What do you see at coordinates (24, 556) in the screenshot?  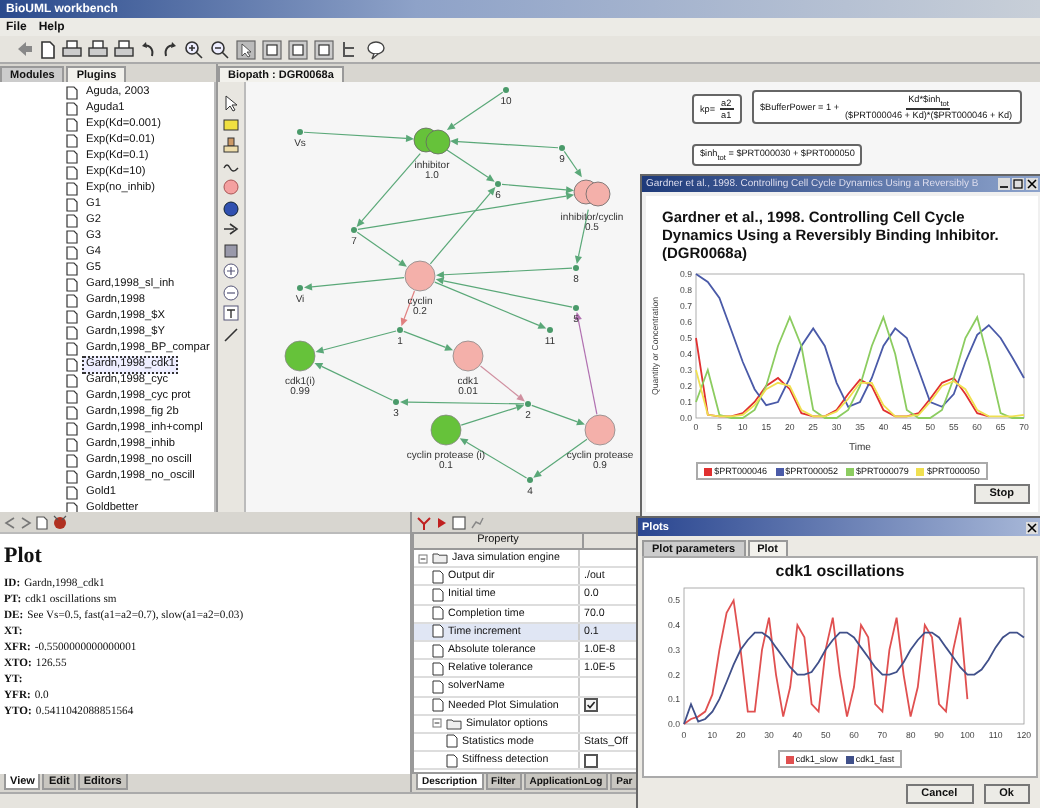 I see `info-heading: Plot` at bounding box center [24, 556].